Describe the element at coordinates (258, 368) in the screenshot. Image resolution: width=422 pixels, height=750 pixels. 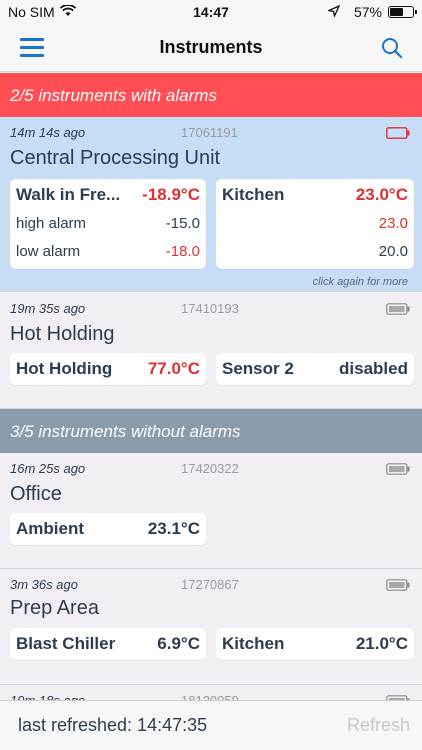
I see `sensor-name: Sensor 2` at that location.